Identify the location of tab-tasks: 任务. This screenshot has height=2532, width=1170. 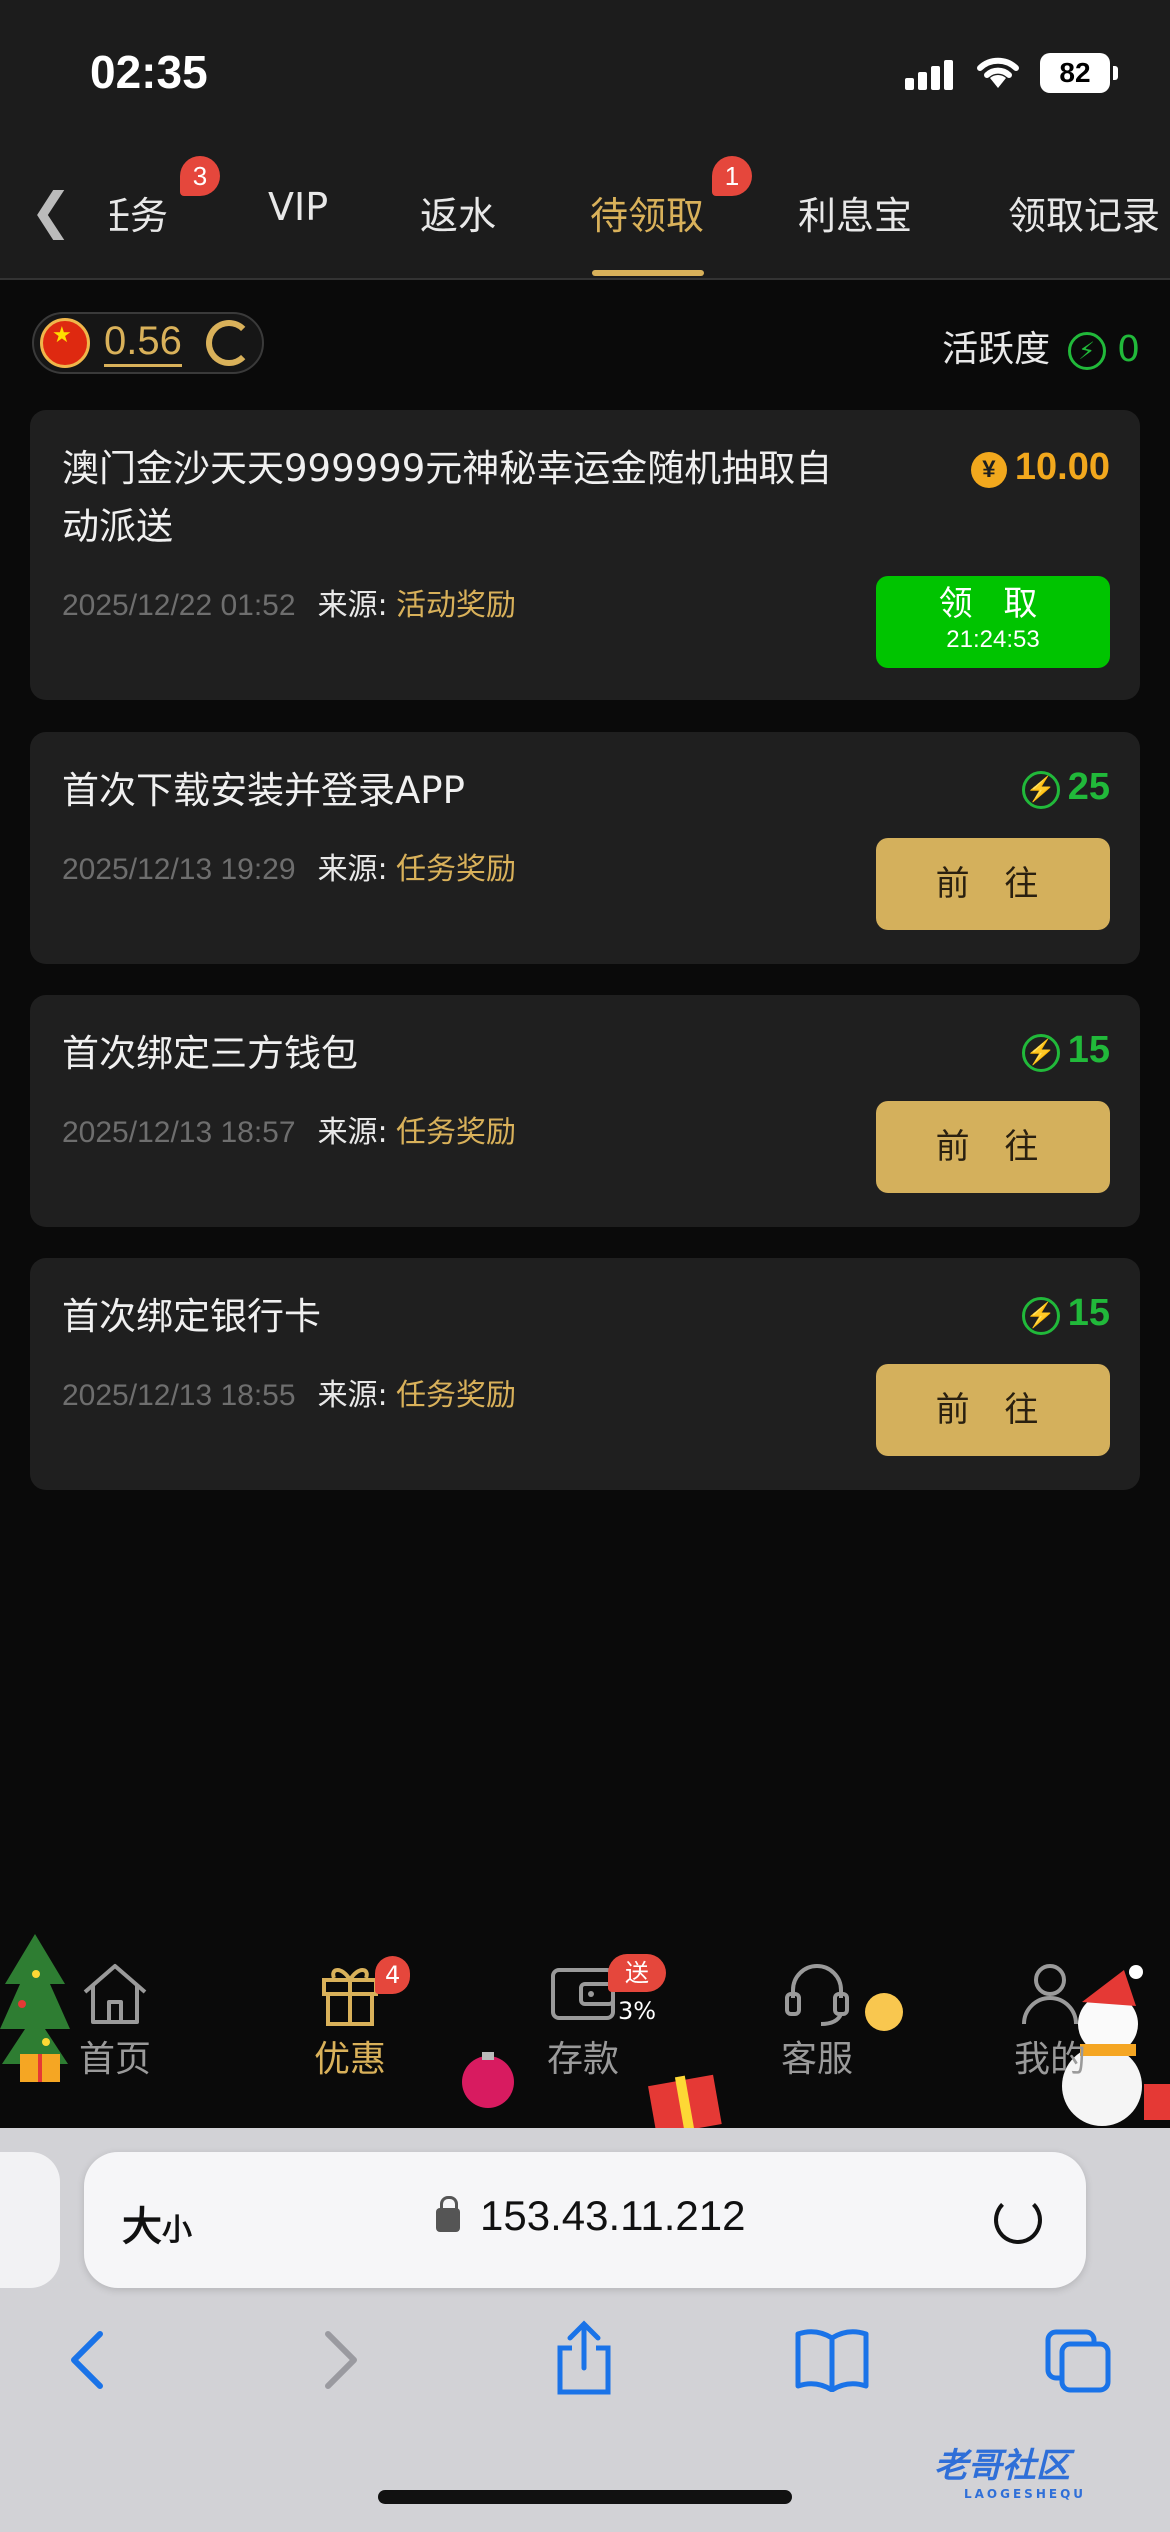
(145, 212).